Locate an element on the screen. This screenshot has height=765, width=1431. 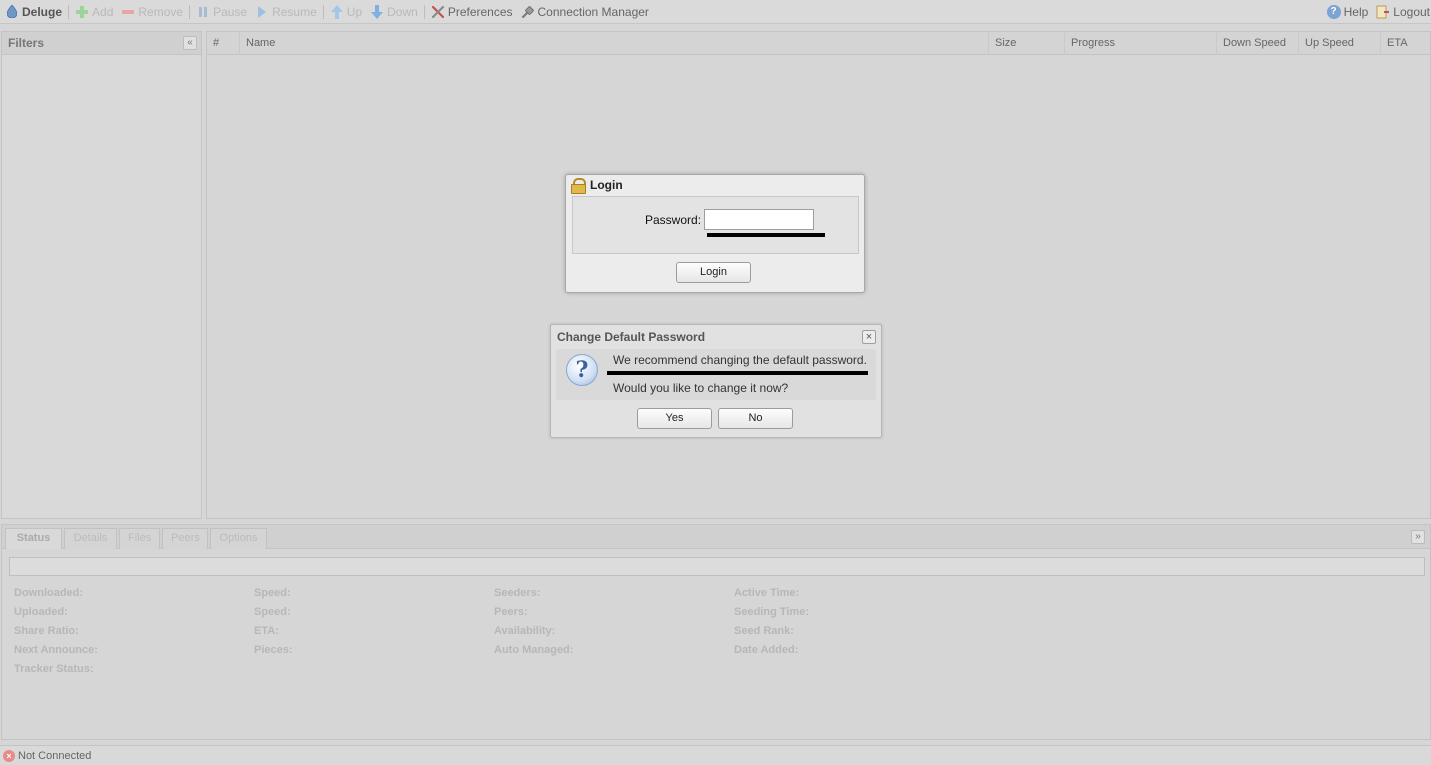
down-button: Down is located at coordinates (394, 12).